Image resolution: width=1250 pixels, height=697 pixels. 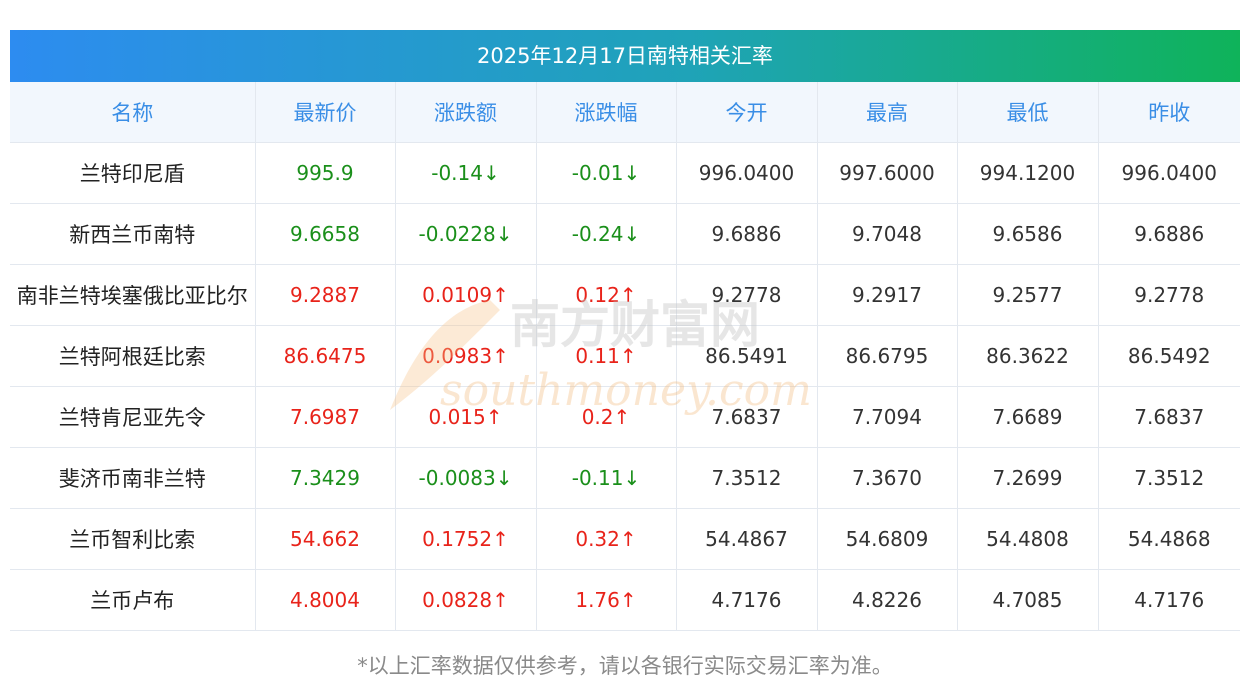 I want to click on cell-high: 7.7094, so click(x=887, y=417).